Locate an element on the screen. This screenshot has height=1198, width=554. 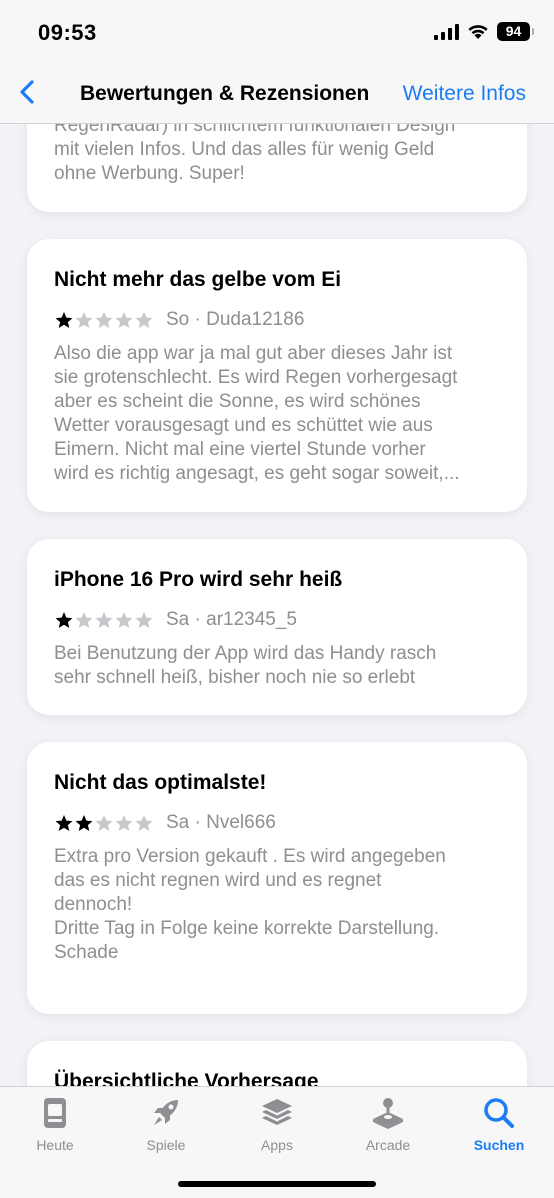
tab-apps: Apps is located at coordinates (277, 1124).